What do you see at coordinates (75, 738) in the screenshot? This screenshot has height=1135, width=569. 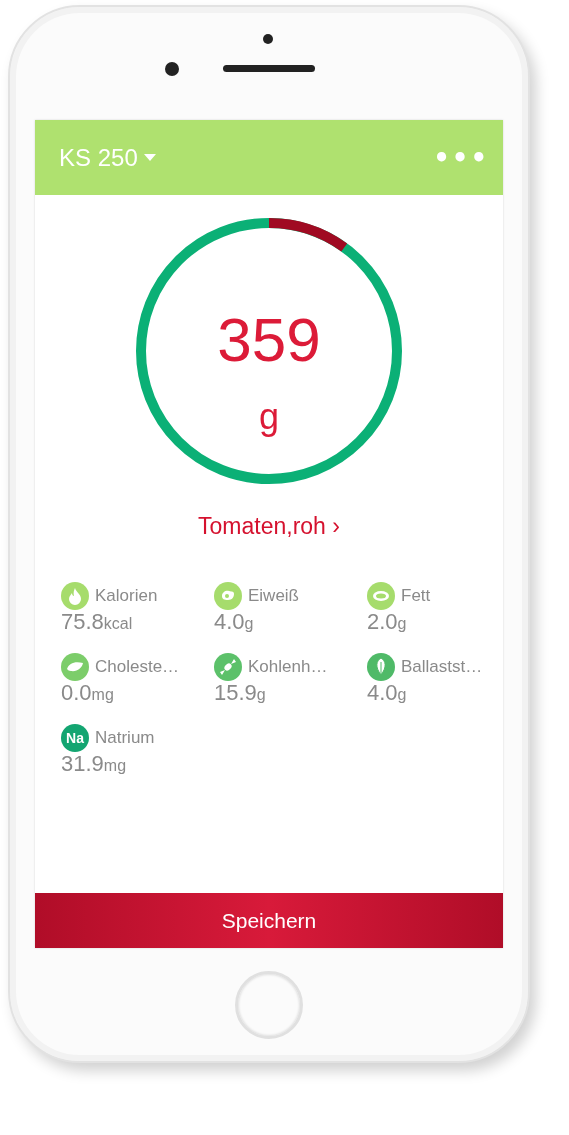 I see `sodium-badge: Na` at bounding box center [75, 738].